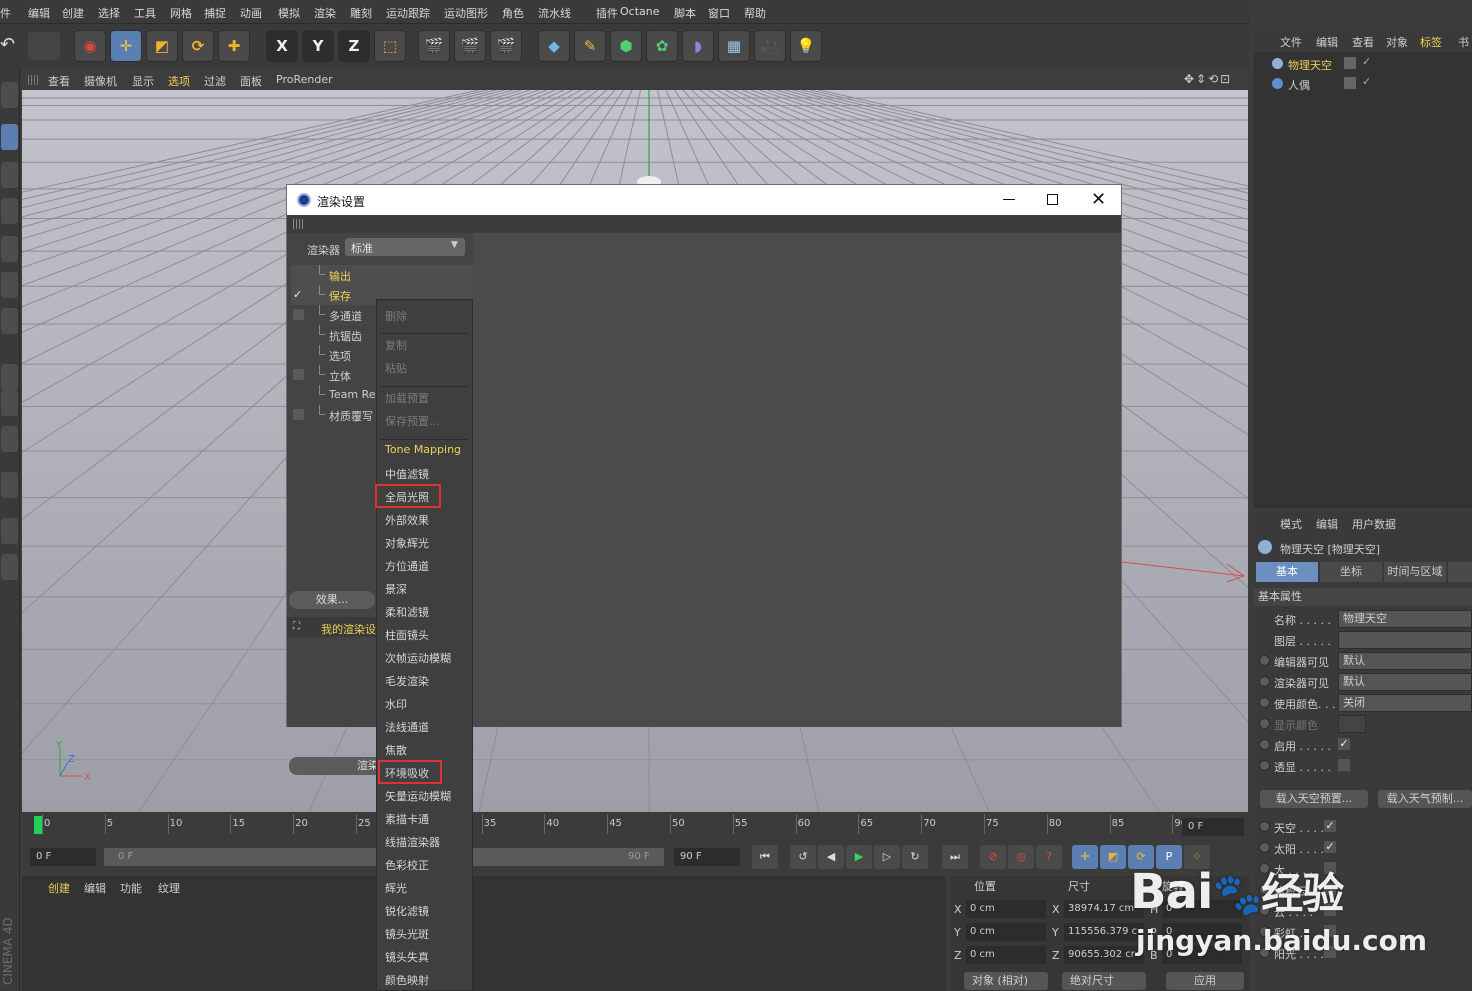  What do you see at coordinates (9, 439) in the screenshot?
I see `snap-icon` at bounding box center [9, 439].